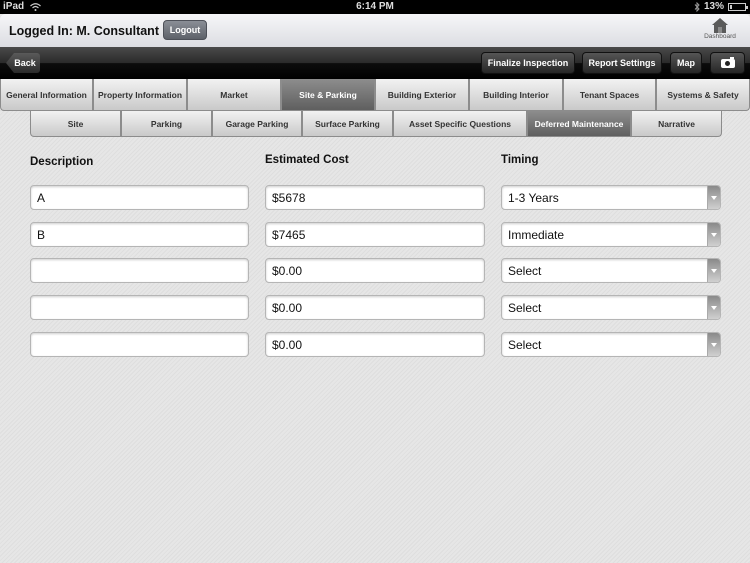  What do you see at coordinates (140, 95) in the screenshot?
I see `tab-property-information: Property Information` at bounding box center [140, 95].